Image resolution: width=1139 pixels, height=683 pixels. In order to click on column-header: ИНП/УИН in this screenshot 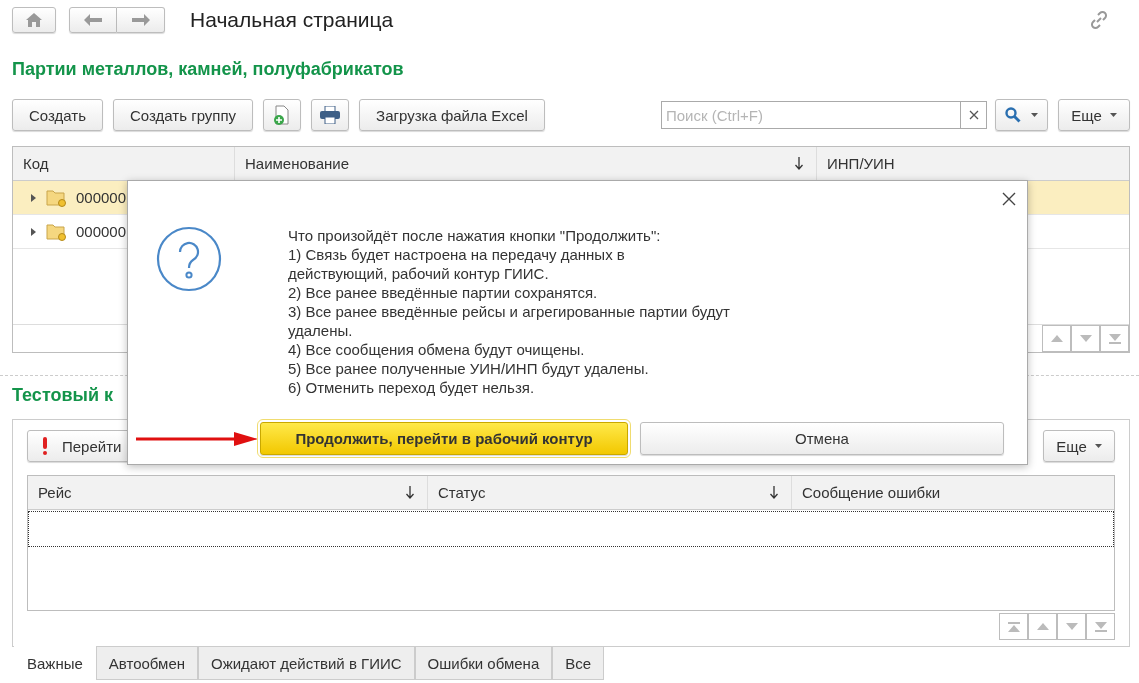, I will do `click(973, 163)`.